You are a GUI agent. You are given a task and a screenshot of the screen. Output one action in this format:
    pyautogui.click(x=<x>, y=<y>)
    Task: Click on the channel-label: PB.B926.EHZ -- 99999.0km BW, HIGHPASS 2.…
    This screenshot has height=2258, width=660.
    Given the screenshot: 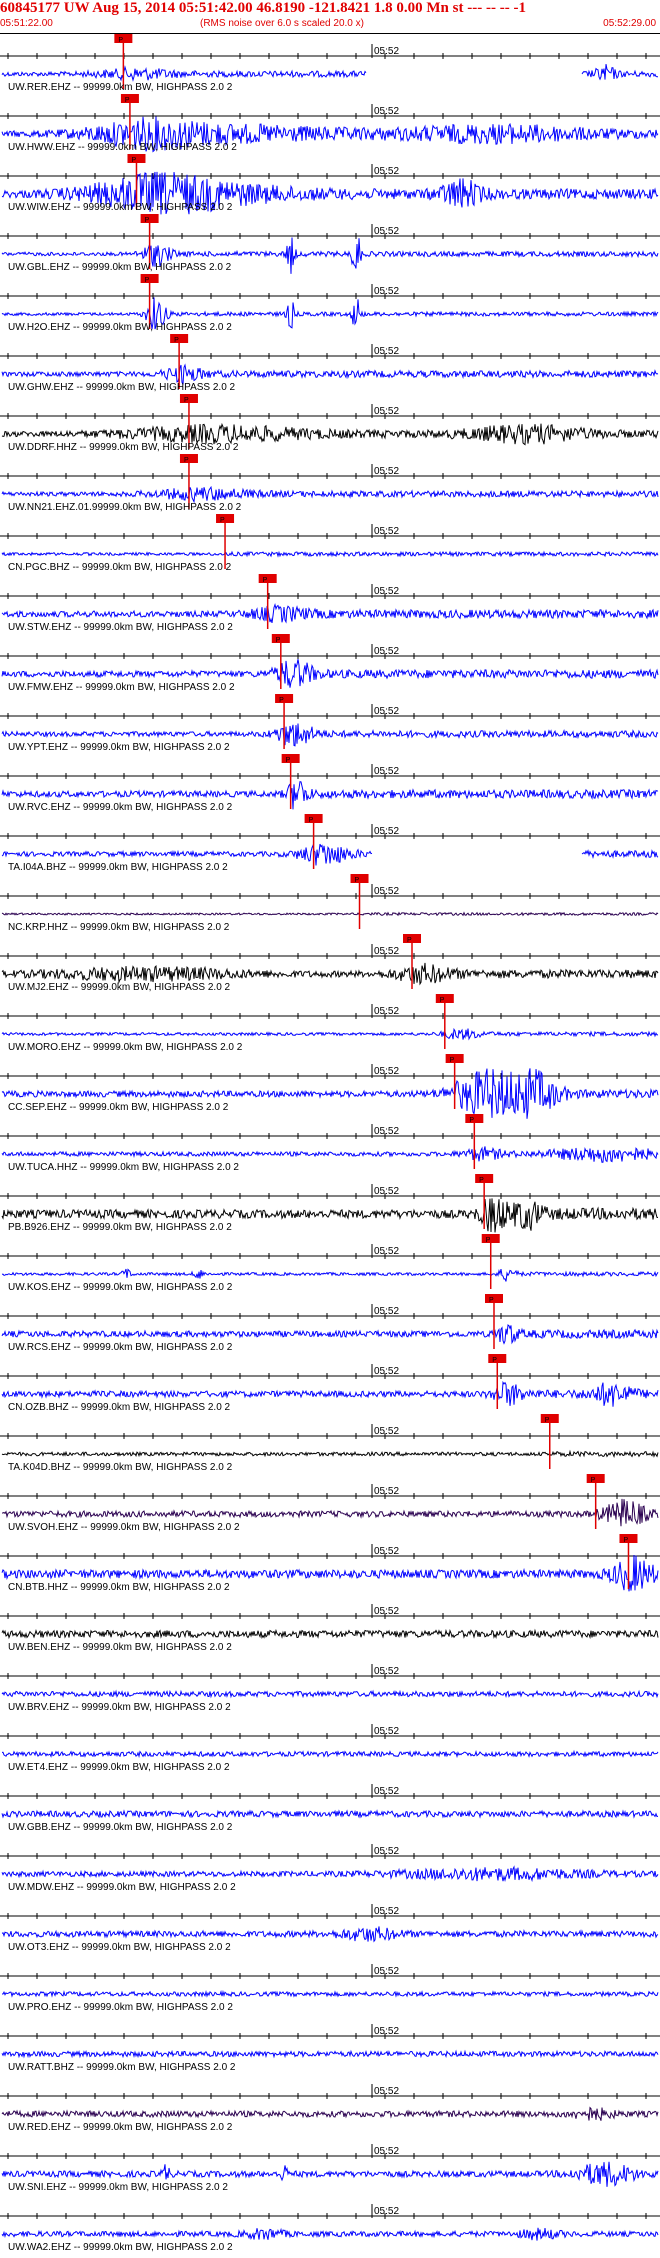 What is the action you would take?
    pyautogui.click(x=120, y=1227)
    